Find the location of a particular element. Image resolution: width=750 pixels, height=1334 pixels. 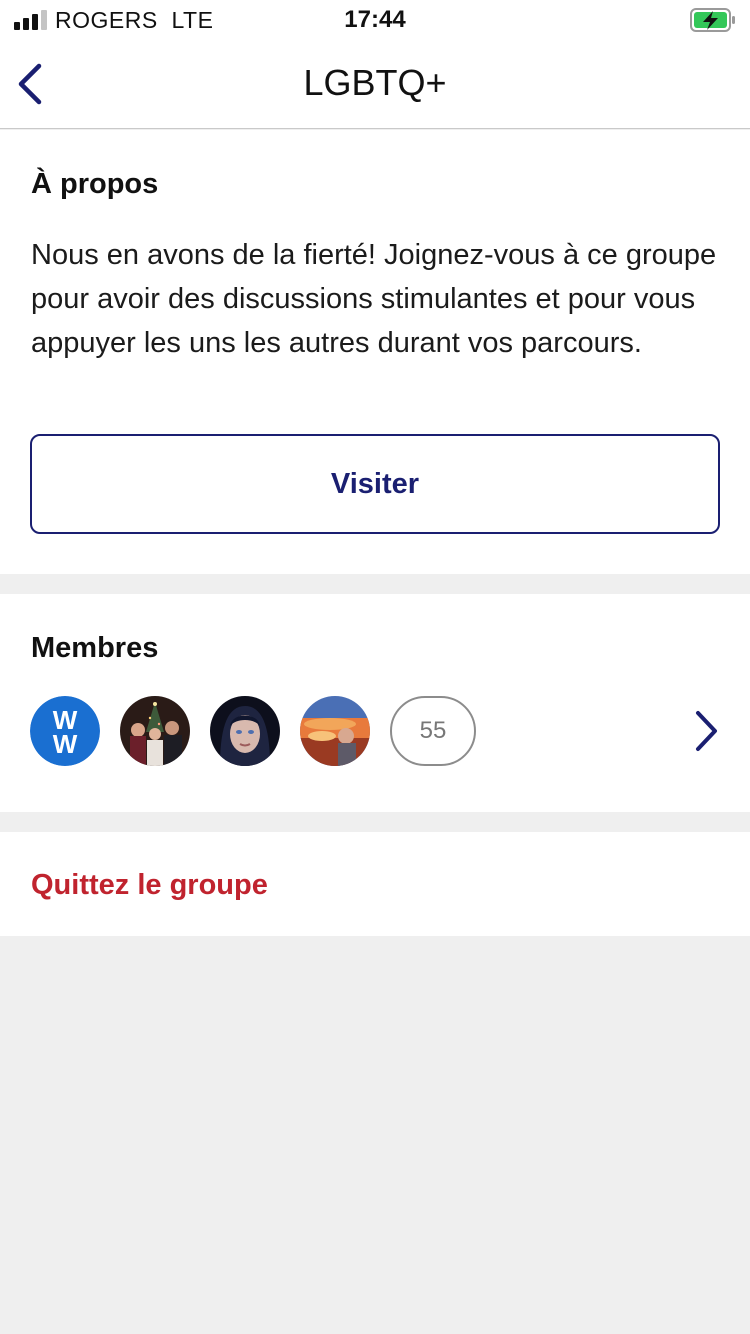

member-count-badge: 55 is located at coordinates (433, 731).